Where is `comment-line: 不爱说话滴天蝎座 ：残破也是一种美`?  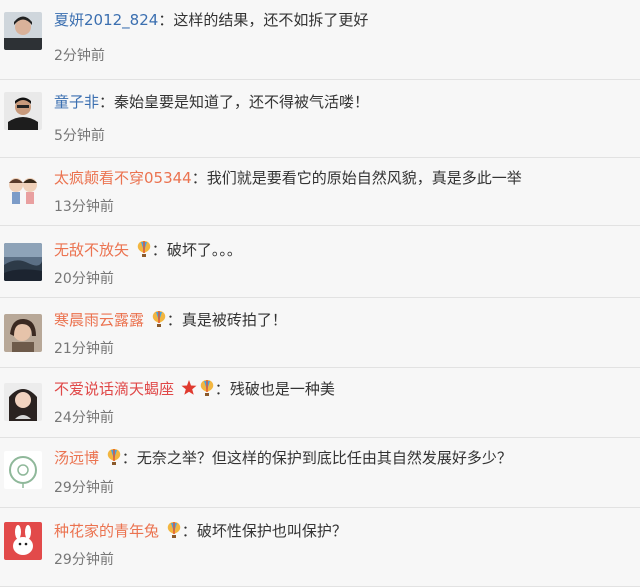 comment-line: 不爱说话滴天蝎座 ：残破也是一种美 is located at coordinates (194, 389).